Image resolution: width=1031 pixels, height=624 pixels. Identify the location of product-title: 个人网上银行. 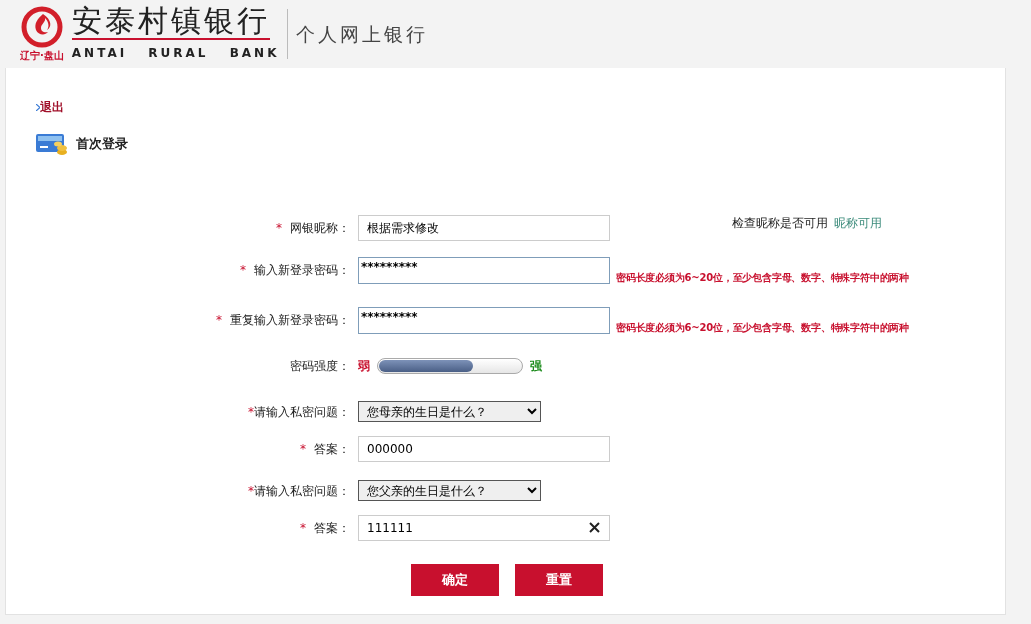
(358, 34).